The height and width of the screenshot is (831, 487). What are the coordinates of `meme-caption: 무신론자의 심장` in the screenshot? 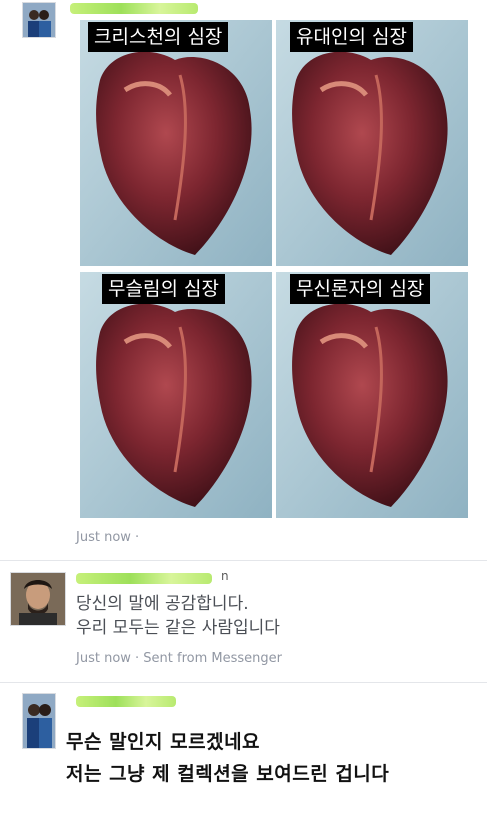 It's located at (360, 289).